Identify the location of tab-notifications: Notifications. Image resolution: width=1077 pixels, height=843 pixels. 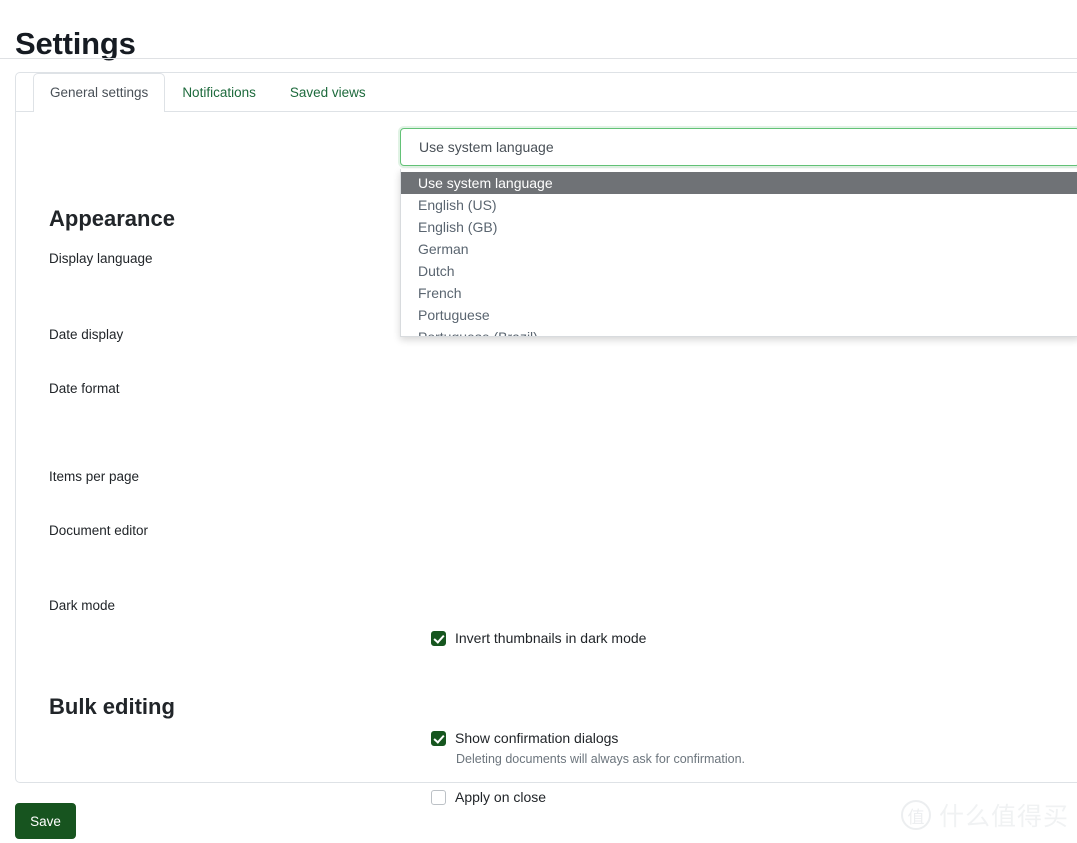
(219, 92).